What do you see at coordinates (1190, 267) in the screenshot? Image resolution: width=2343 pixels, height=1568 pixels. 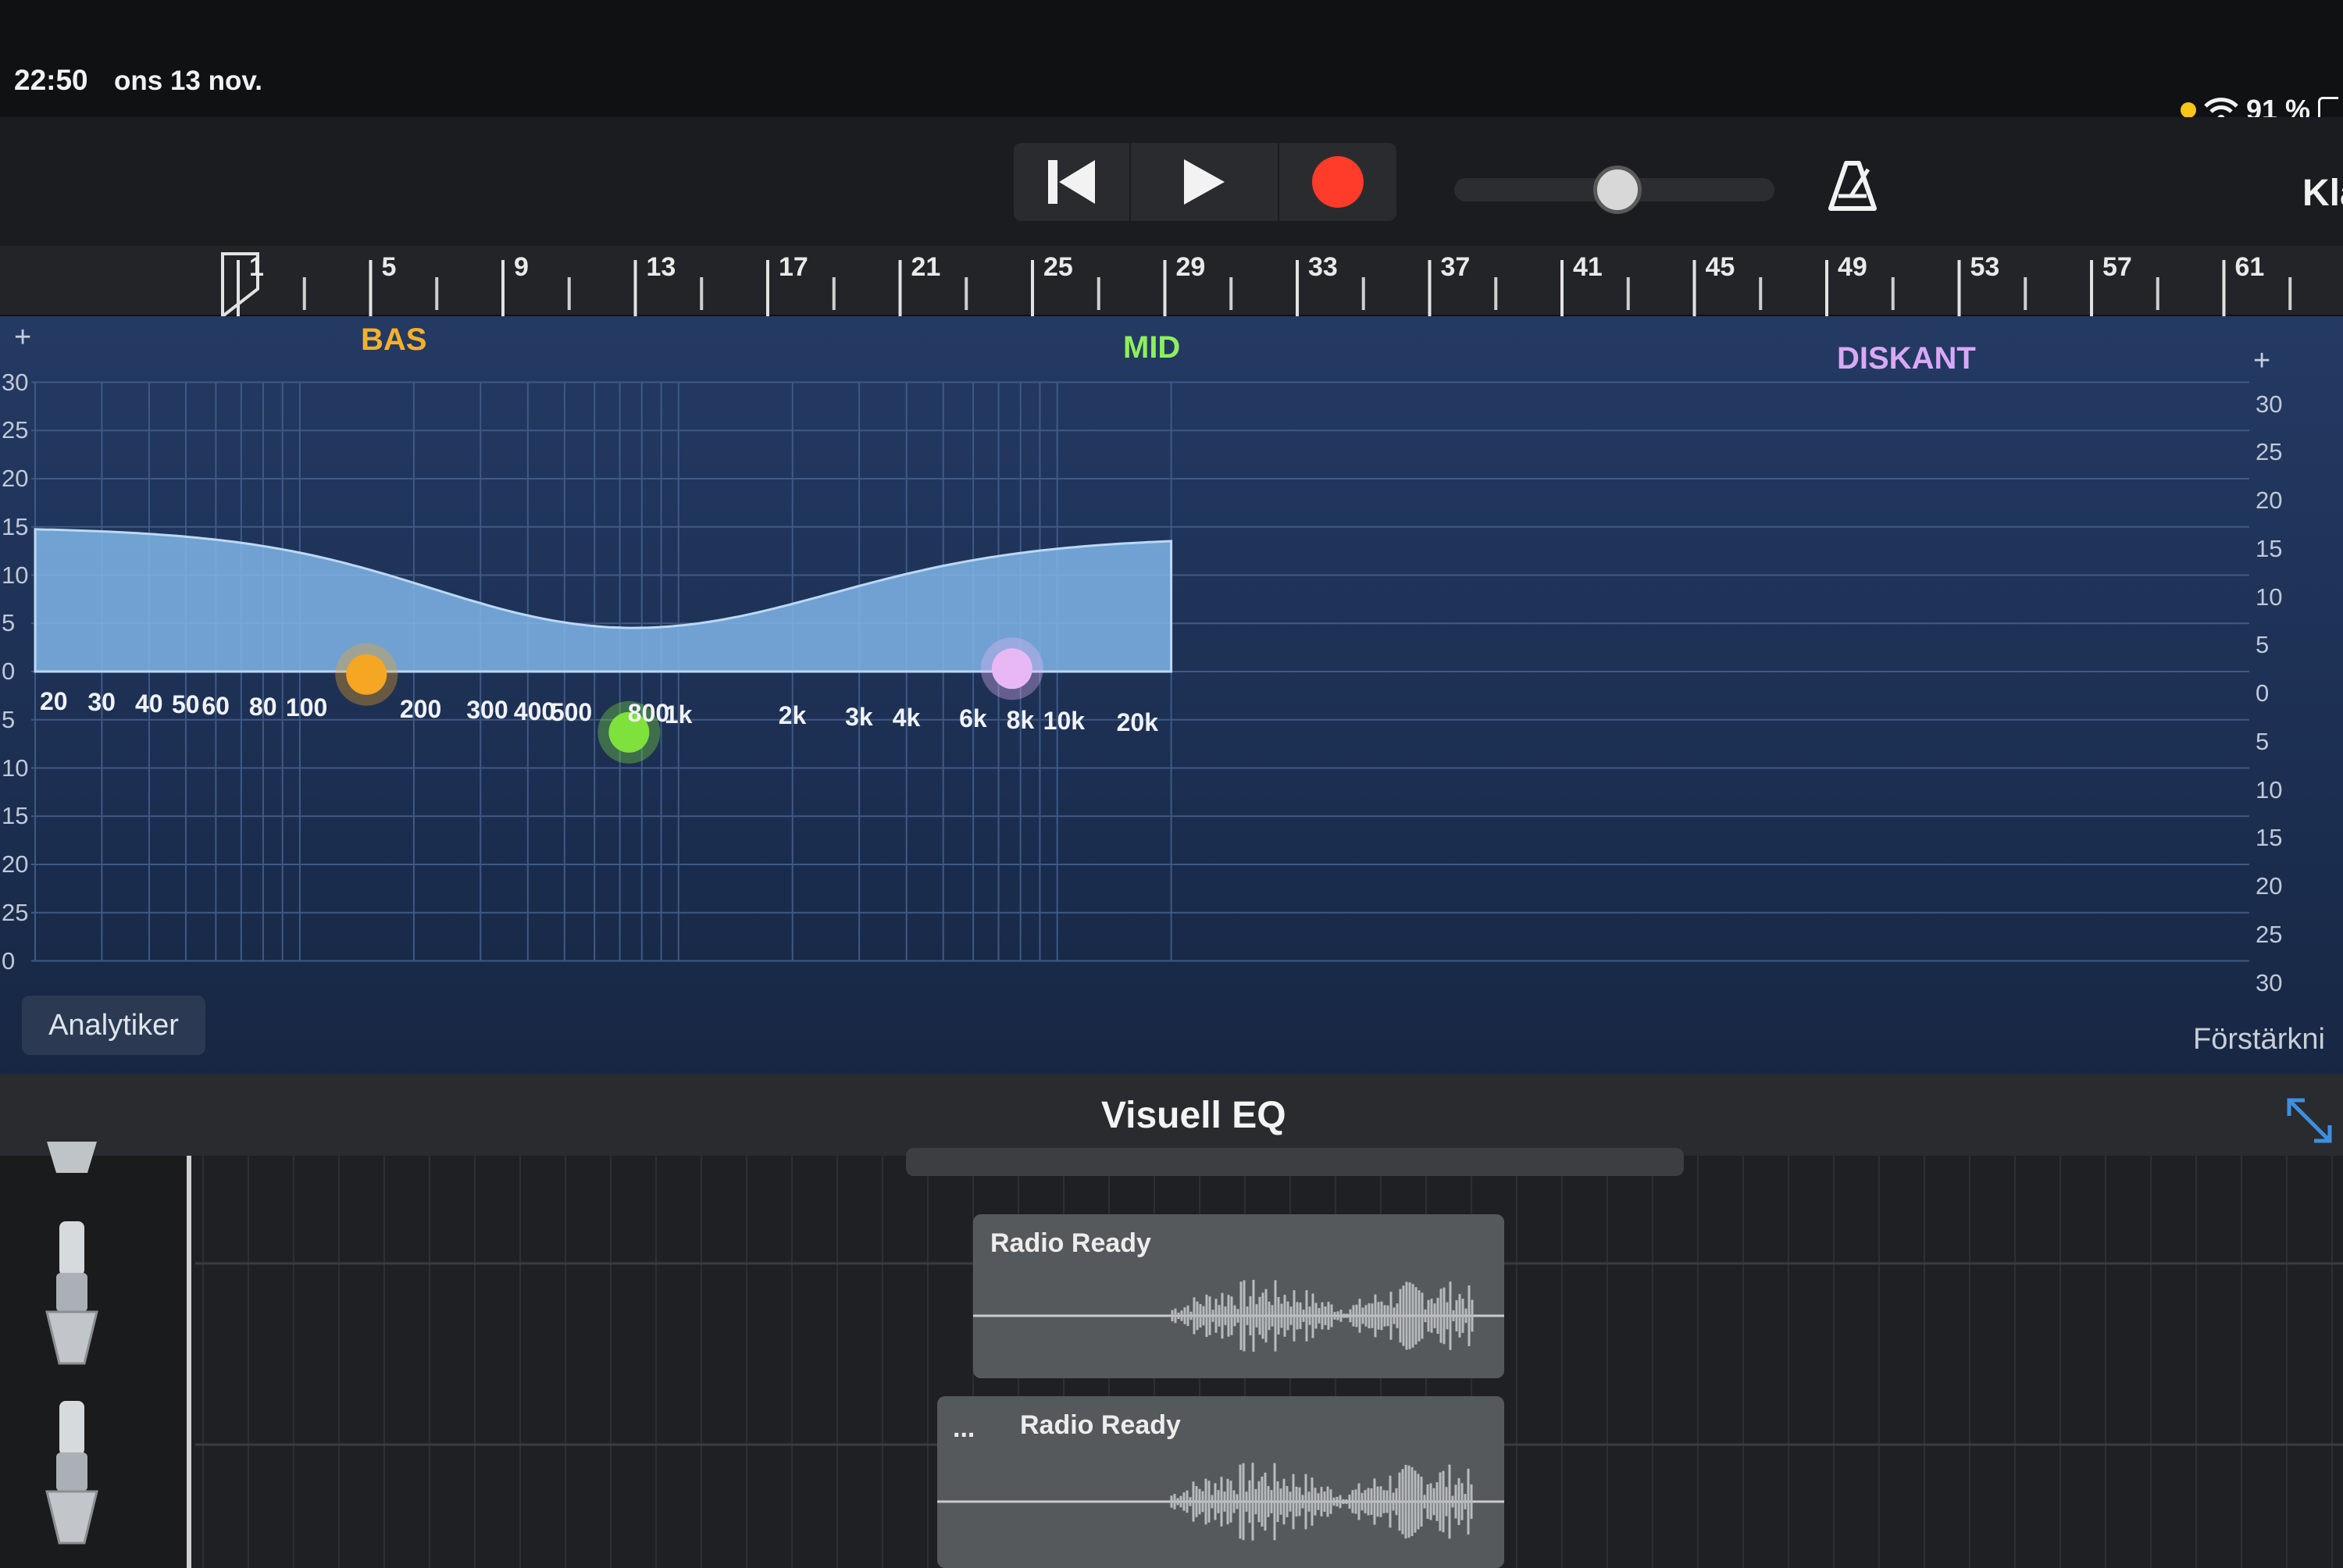 I see `ruler-bar-label: 29` at bounding box center [1190, 267].